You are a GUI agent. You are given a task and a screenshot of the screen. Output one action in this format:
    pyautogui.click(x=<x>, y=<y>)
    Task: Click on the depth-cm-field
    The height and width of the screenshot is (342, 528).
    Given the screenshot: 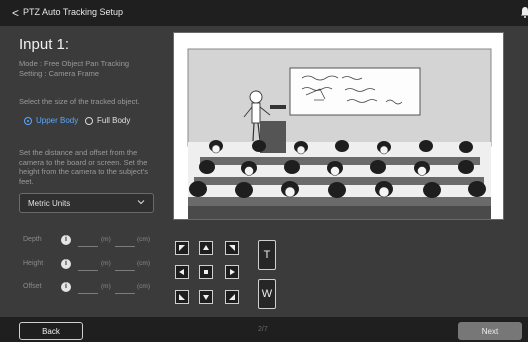 What is the action you would take?
    pyautogui.click(x=125, y=246)
    